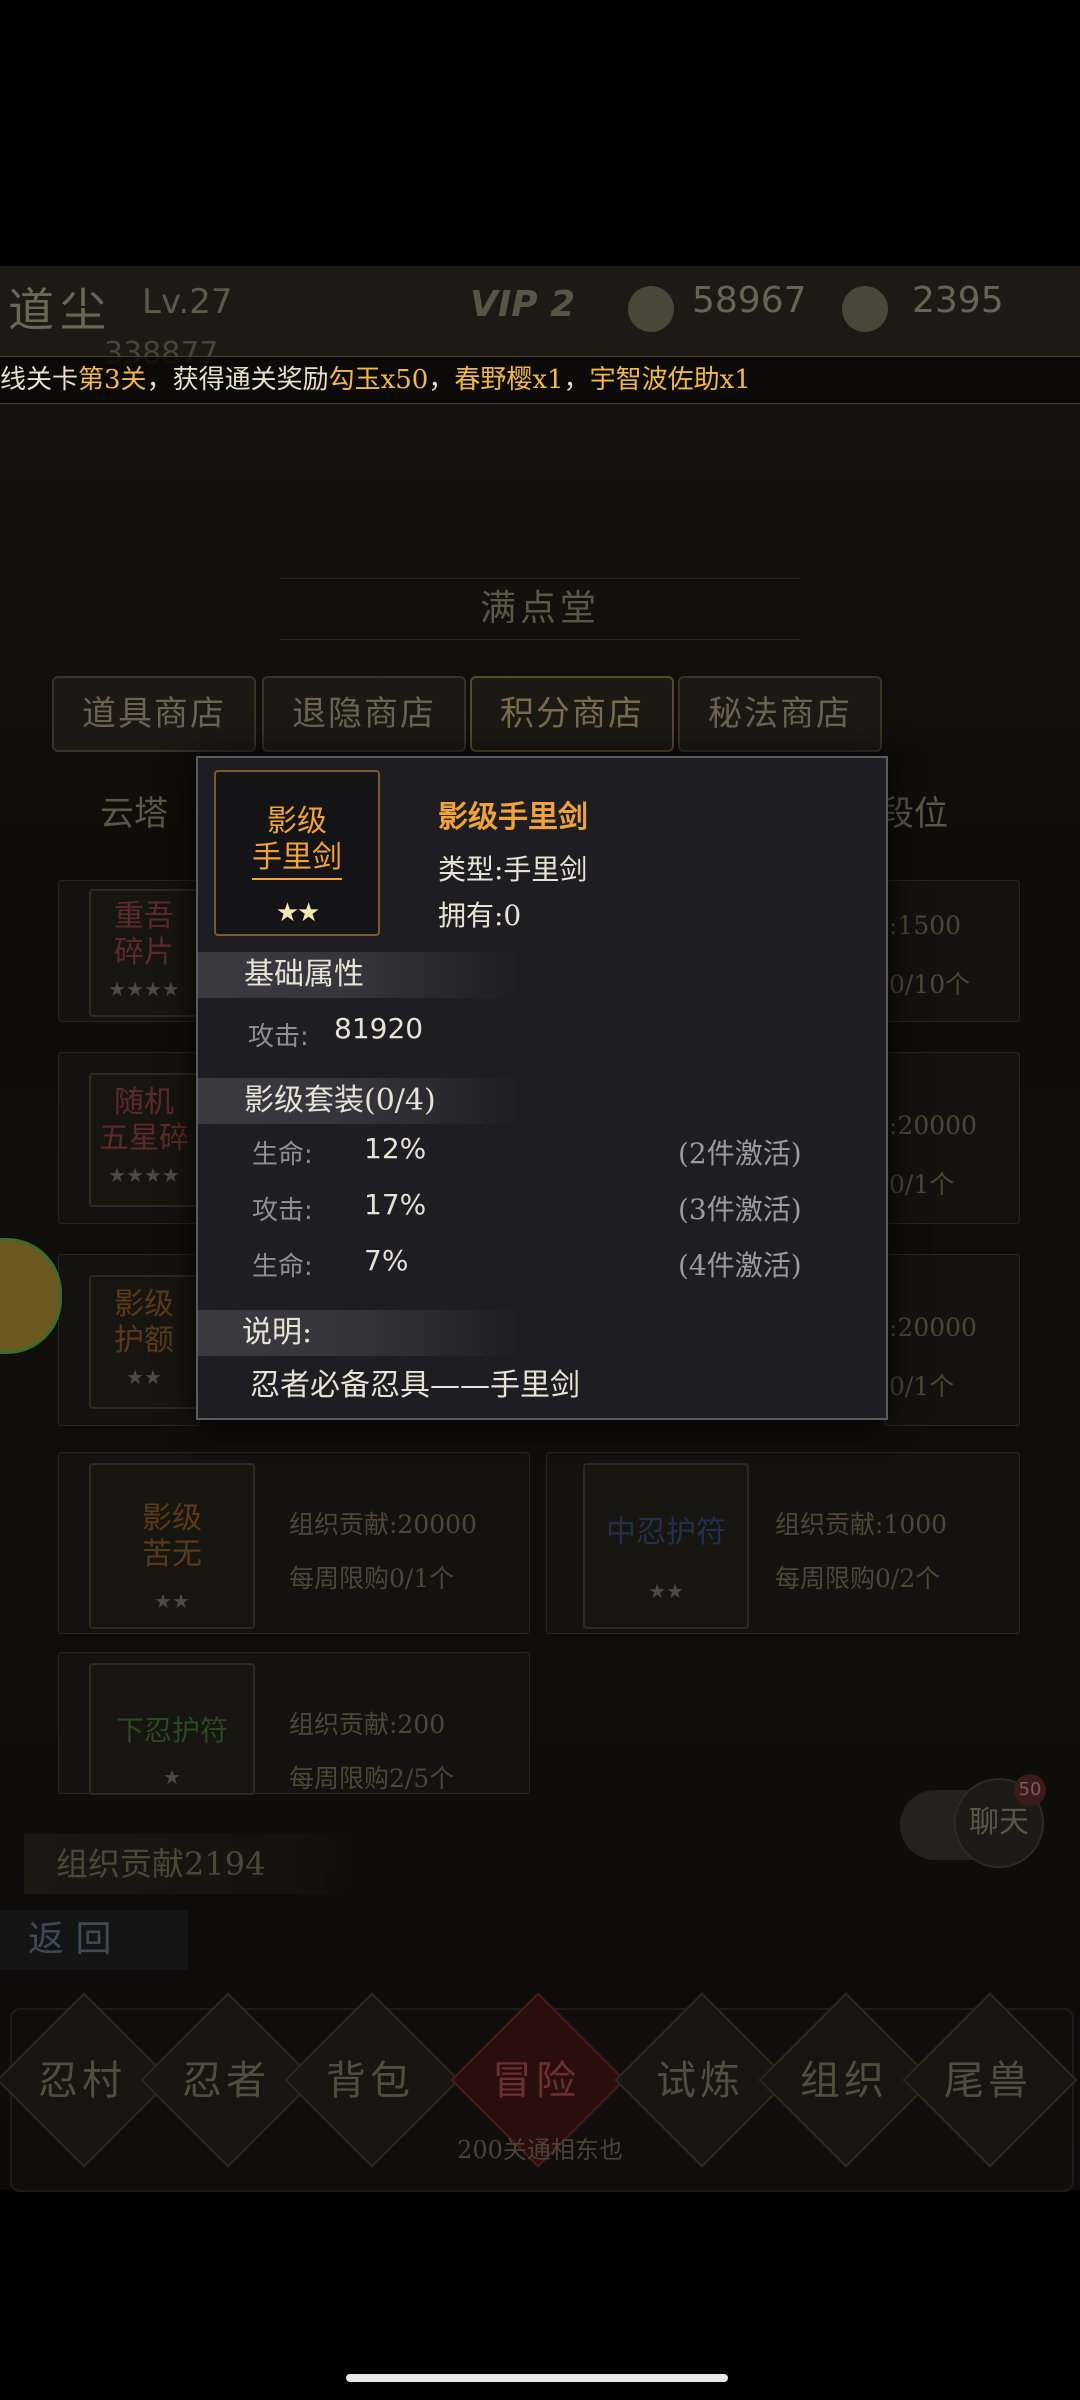  I want to click on item-icon: 中忍护符 ★★, so click(666, 1546).